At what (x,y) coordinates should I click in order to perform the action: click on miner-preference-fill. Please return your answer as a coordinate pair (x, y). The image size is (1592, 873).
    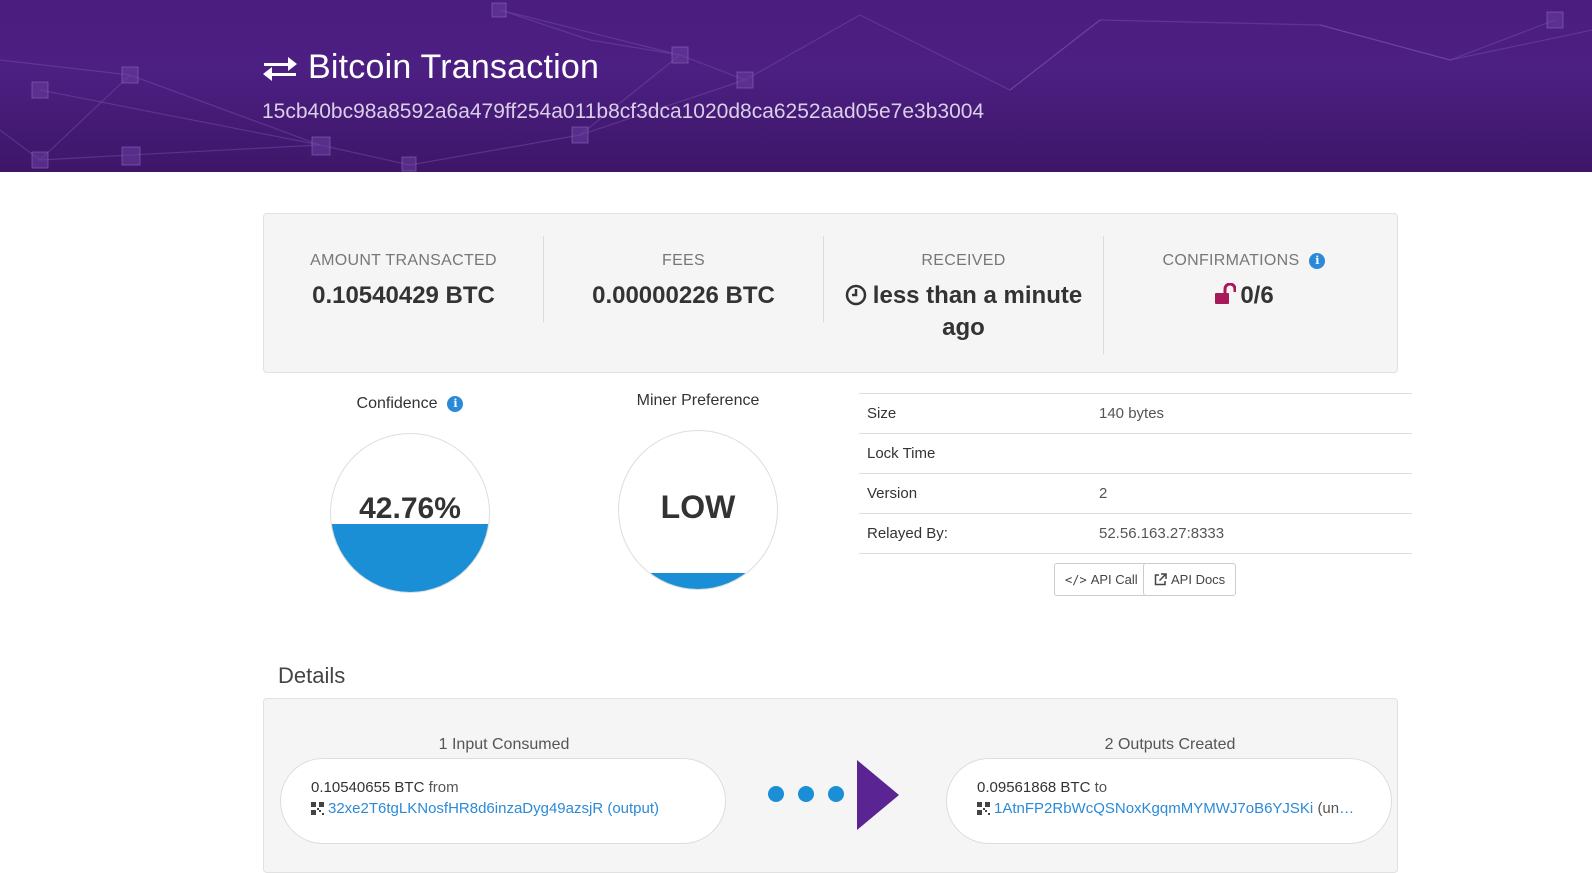
    Looking at the image, I should click on (698, 581).